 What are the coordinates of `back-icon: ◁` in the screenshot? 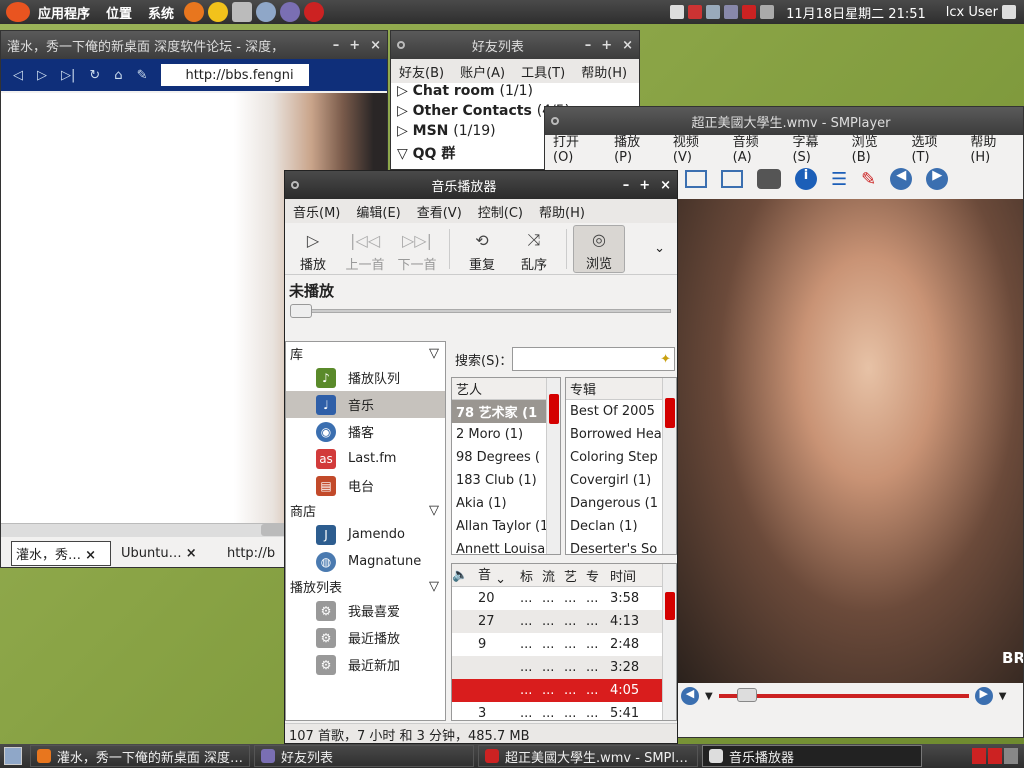 It's located at (18, 75).